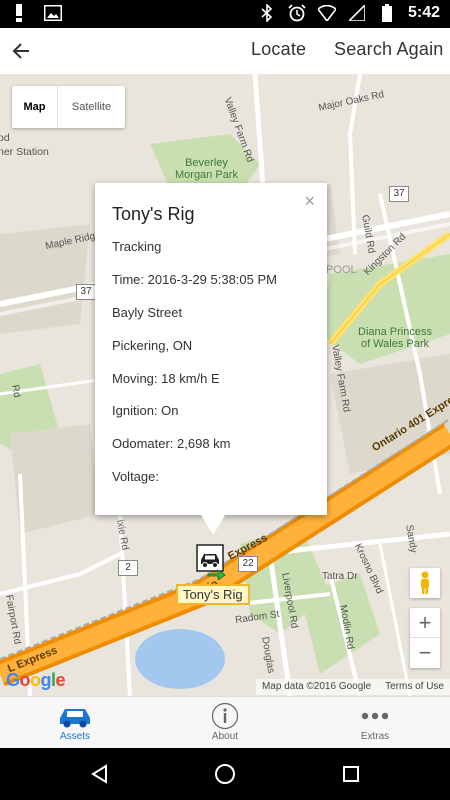  What do you see at coordinates (375, 716) in the screenshot?
I see `more-icon` at bounding box center [375, 716].